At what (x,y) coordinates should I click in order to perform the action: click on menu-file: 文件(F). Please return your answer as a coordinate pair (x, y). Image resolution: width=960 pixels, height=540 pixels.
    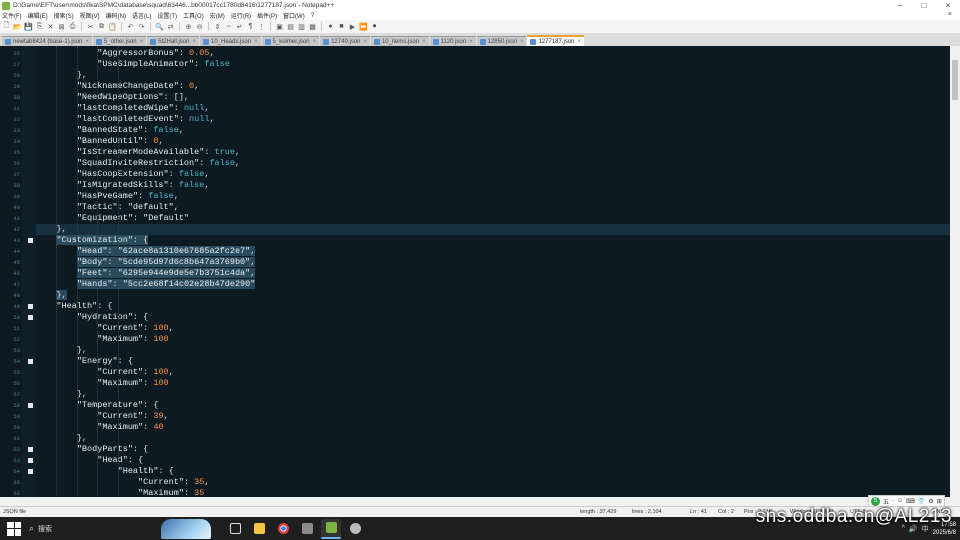
    Looking at the image, I should click on (12, 15).